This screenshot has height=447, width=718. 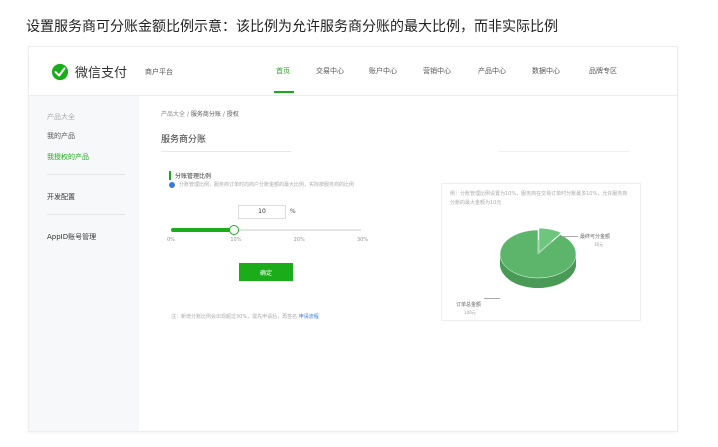 What do you see at coordinates (61, 136) in the screenshot?
I see `sidebar-item-my-products: 我的产品` at bounding box center [61, 136].